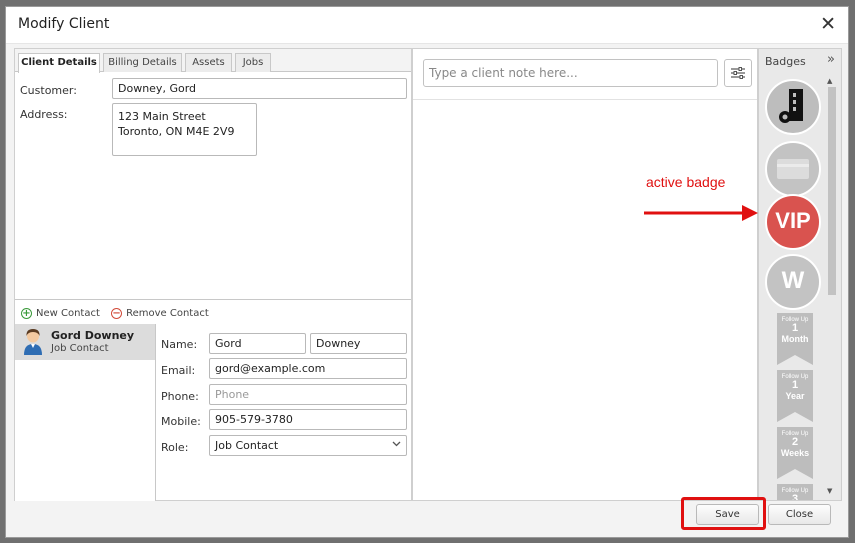 The image size is (855, 543). Describe the element at coordinates (701, 213) in the screenshot. I see `arrow-right-icon` at that location.